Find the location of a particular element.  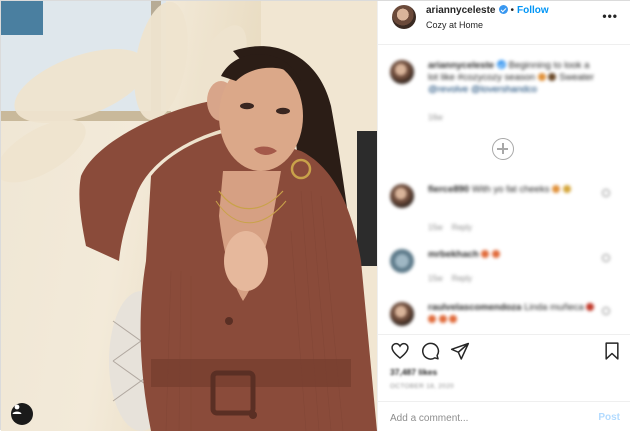

author-name-row: ariannyceleste • Follow is located at coordinates (487, 10).